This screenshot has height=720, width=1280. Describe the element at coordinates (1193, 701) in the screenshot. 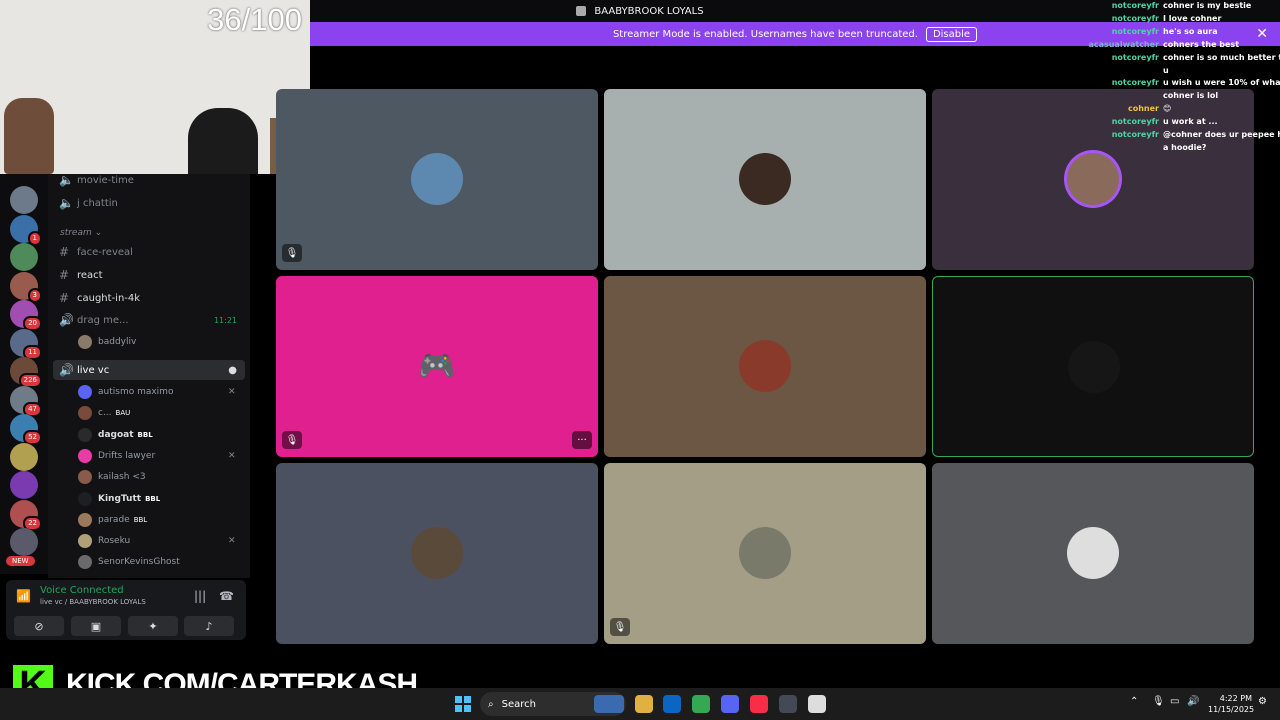

I see `volume-icon: 🔊` at that location.